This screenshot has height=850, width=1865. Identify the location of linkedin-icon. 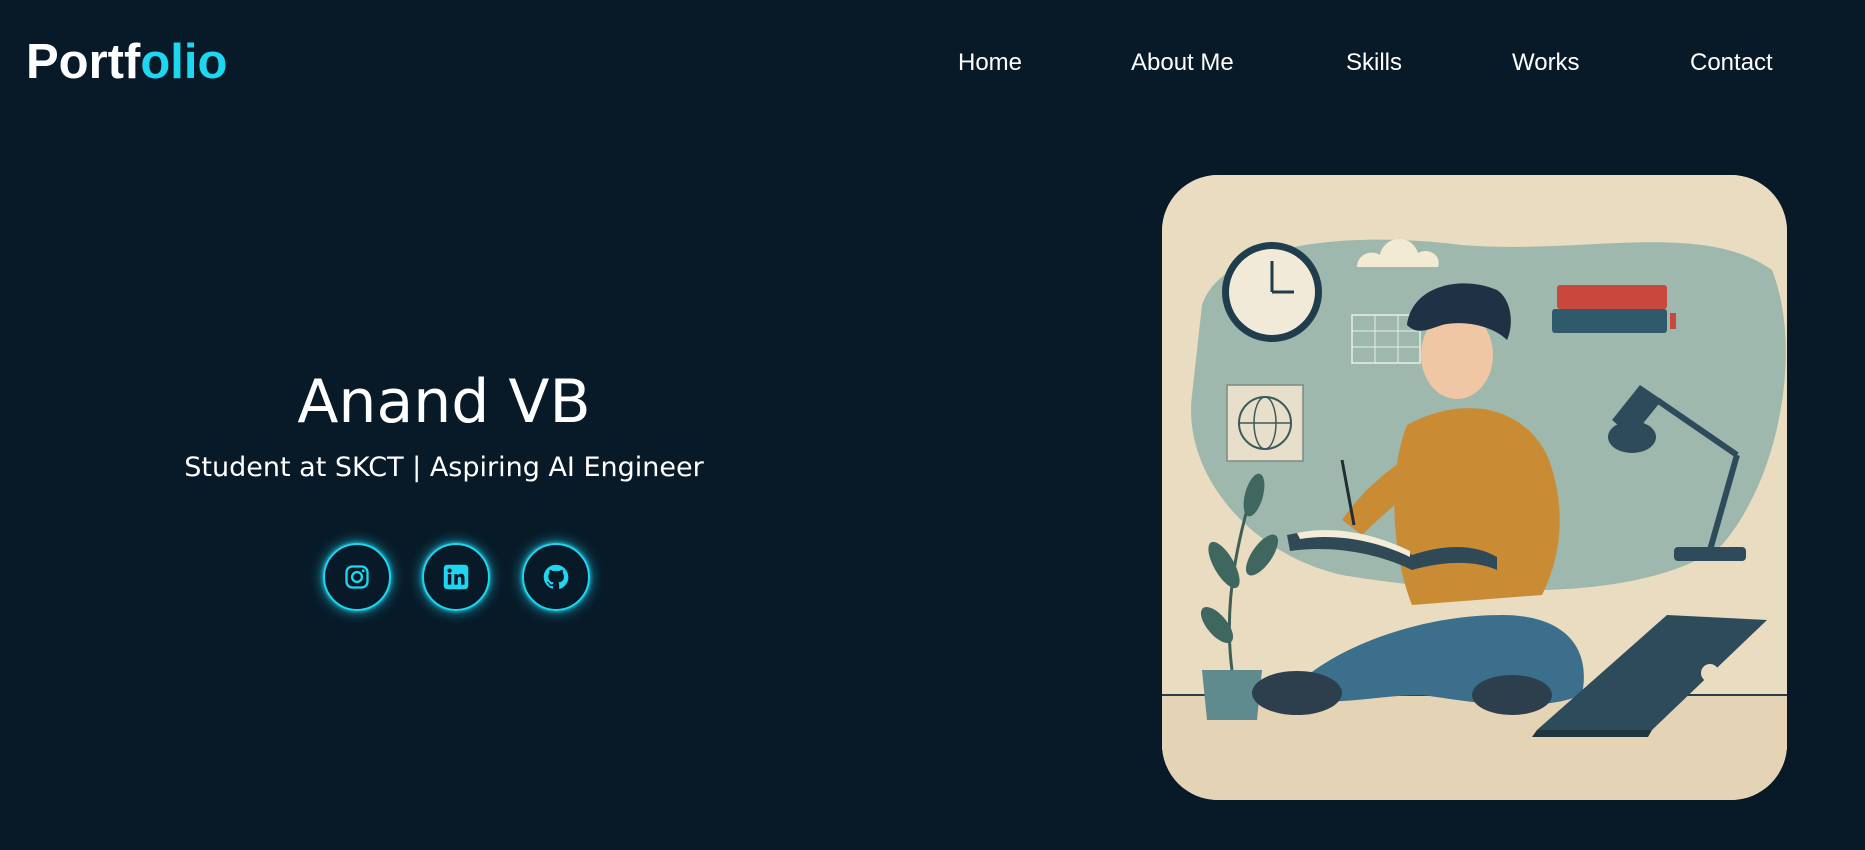
(456, 577).